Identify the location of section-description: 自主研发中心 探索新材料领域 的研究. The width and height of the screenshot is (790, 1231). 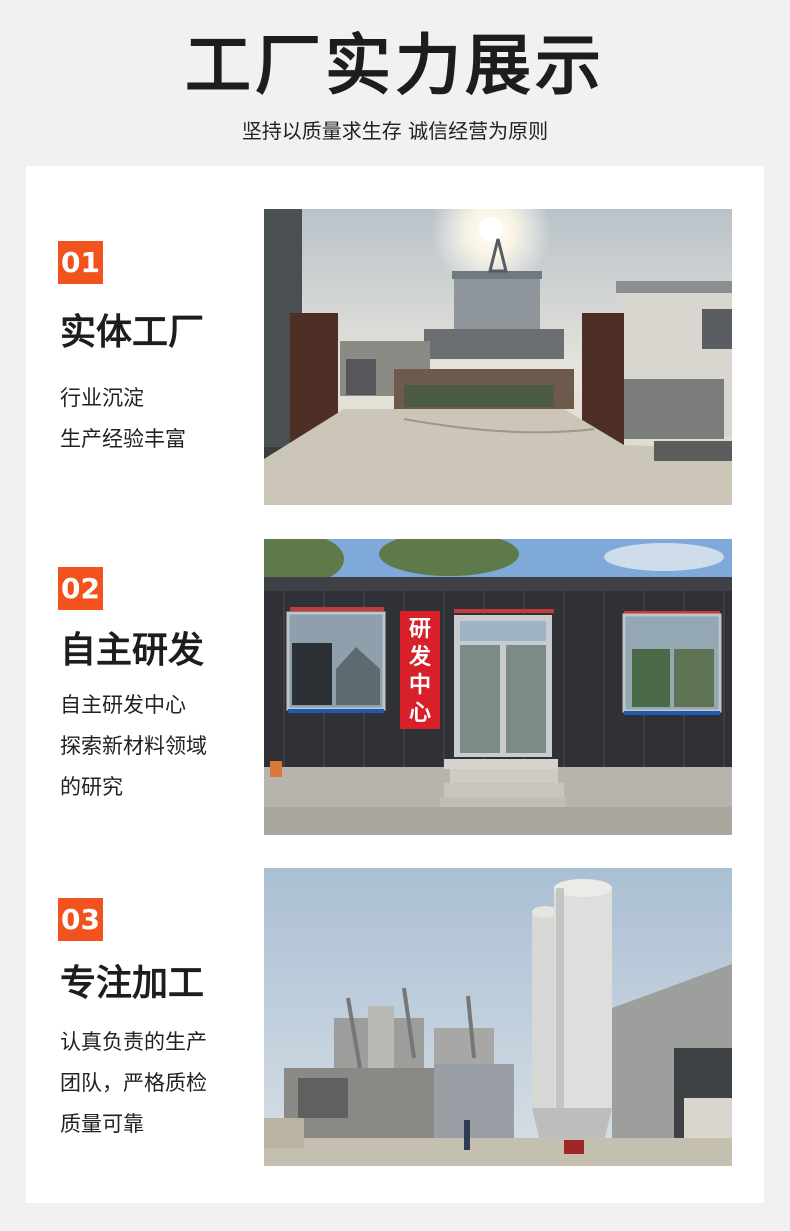
(133, 746).